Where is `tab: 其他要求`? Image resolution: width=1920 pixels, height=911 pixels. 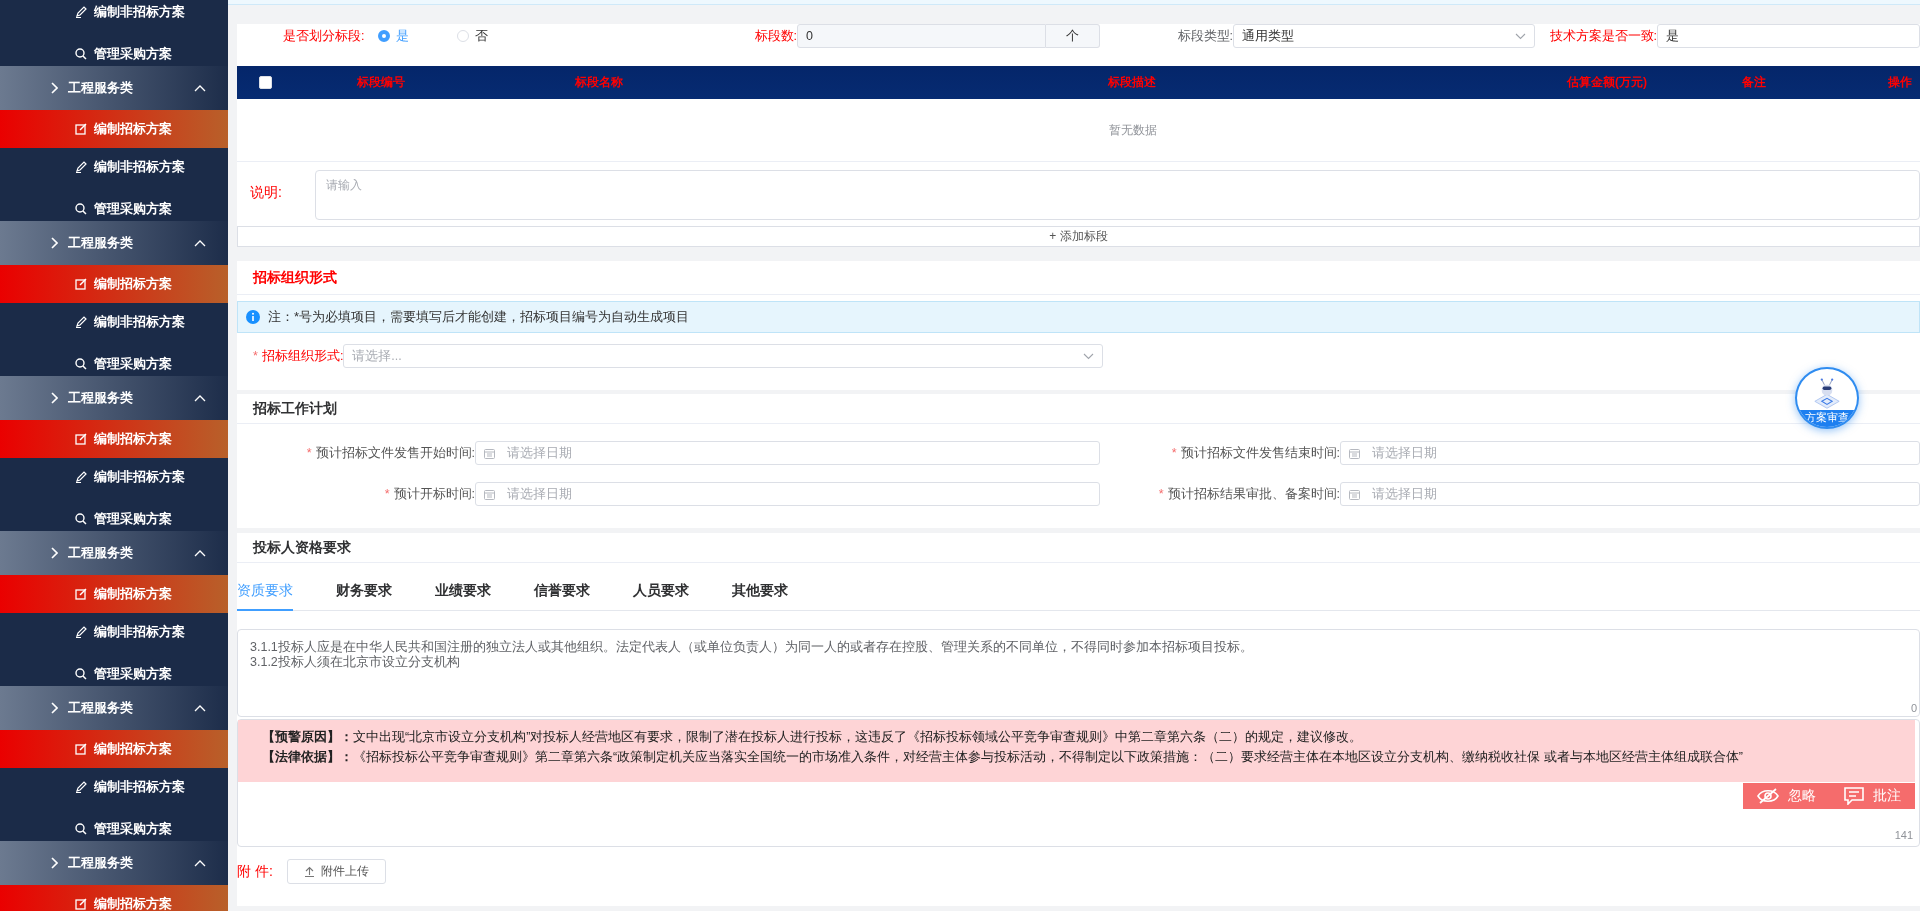
tab: 其他要求 is located at coordinates (760, 592).